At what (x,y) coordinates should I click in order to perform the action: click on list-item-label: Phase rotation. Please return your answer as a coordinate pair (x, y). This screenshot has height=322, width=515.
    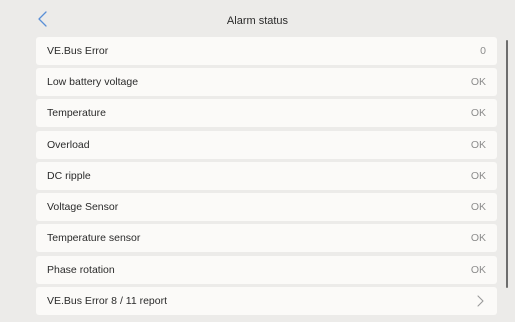
    Looking at the image, I should click on (81, 270).